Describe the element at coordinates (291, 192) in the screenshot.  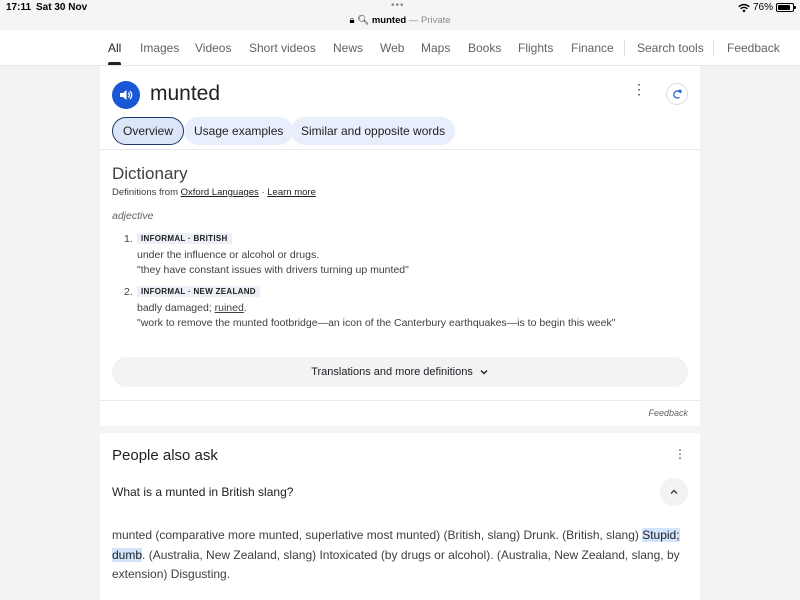
I see `learn-more-link: Learn more` at that location.